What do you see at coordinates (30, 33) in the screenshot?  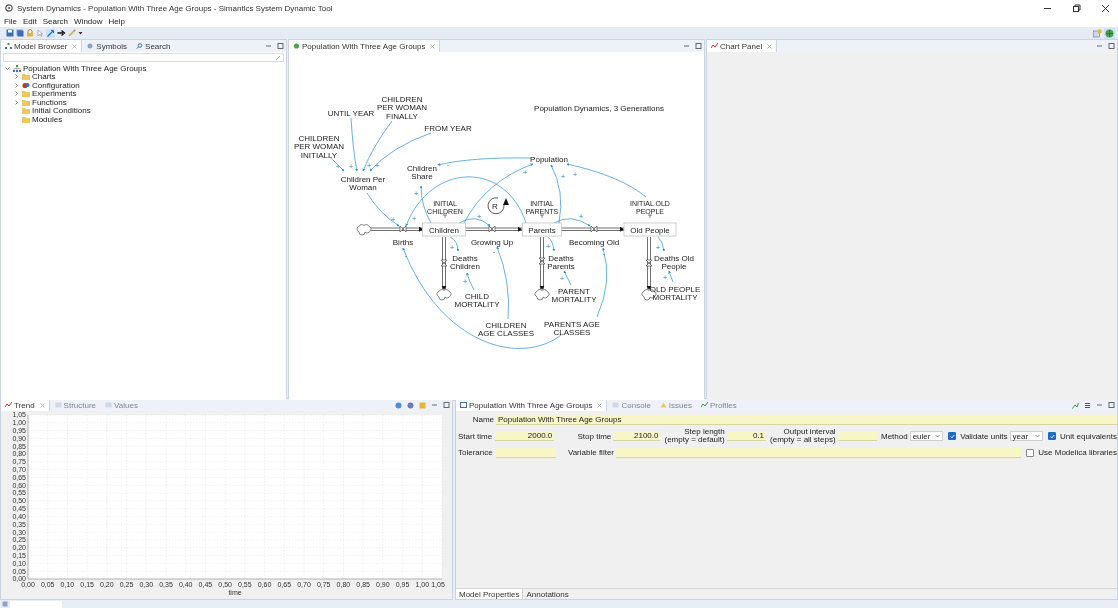 I see `lock-icon` at bounding box center [30, 33].